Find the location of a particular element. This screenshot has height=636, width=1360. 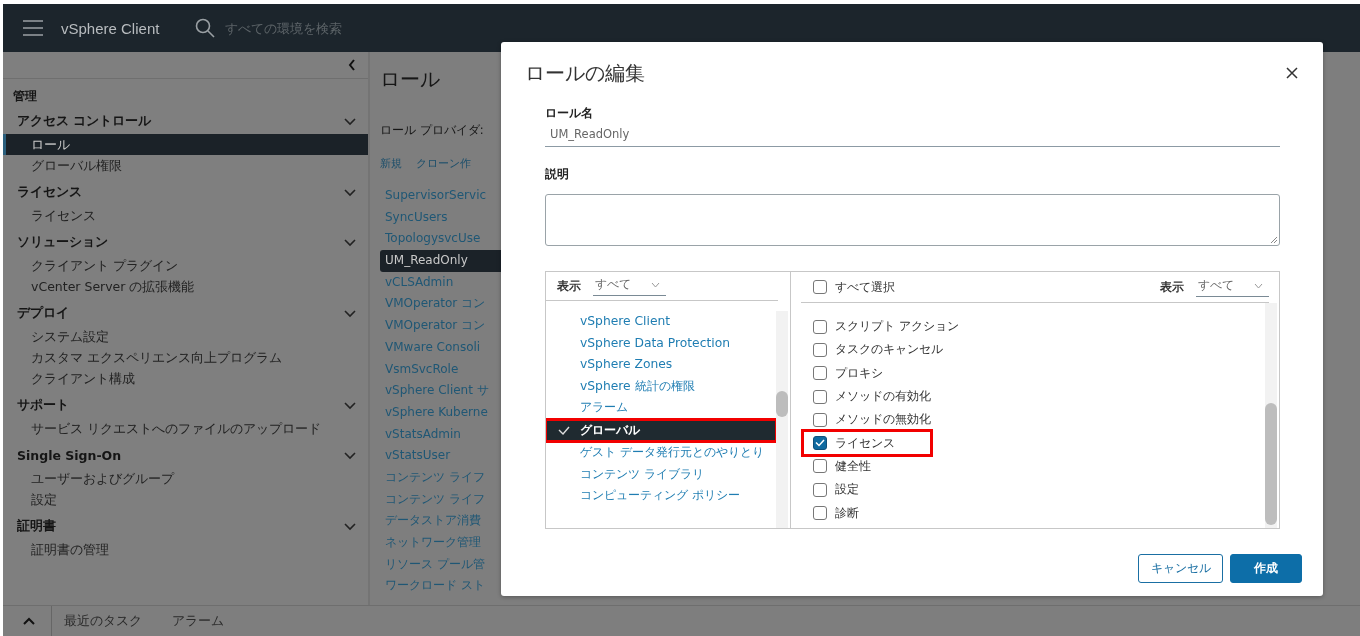

checkbox-label: 健全性 is located at coordinates (853, 466).